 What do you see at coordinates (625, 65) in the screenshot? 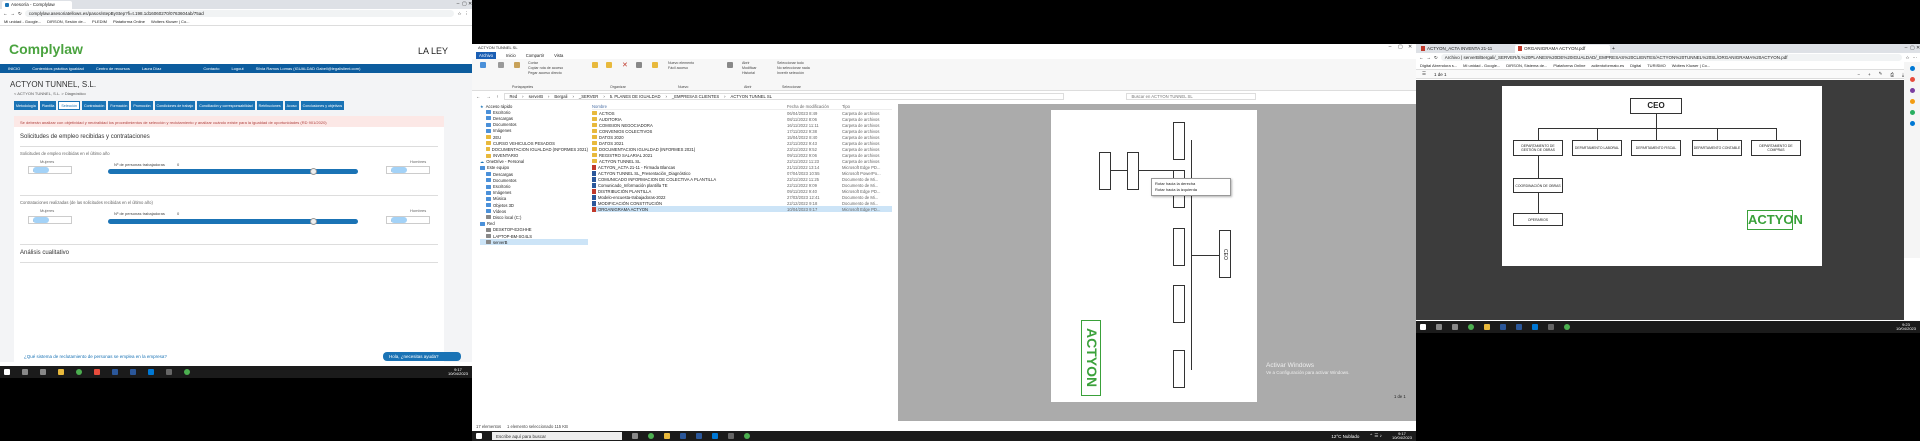
I see `delete-icon: ✕` at bounding box center [625, 65].